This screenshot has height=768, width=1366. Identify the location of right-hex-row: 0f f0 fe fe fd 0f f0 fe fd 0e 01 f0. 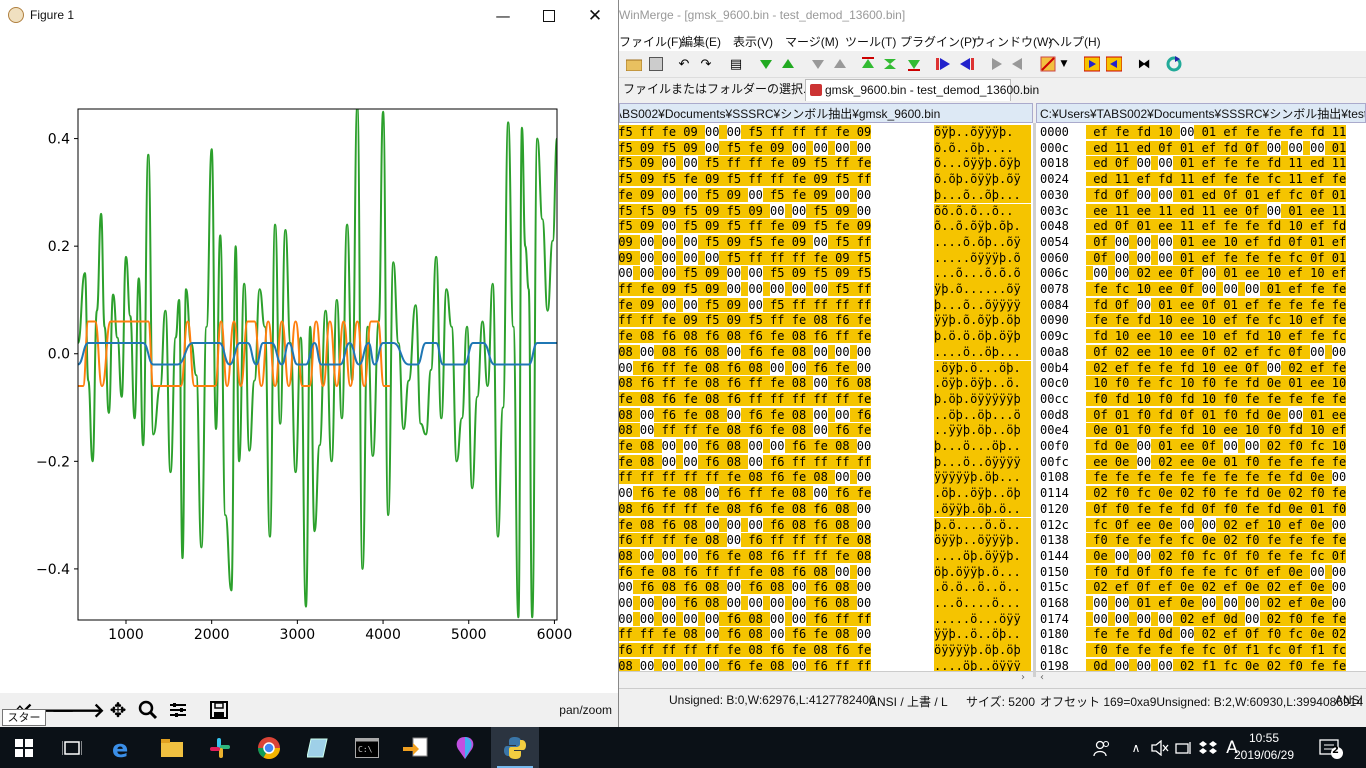
(1216, 509).